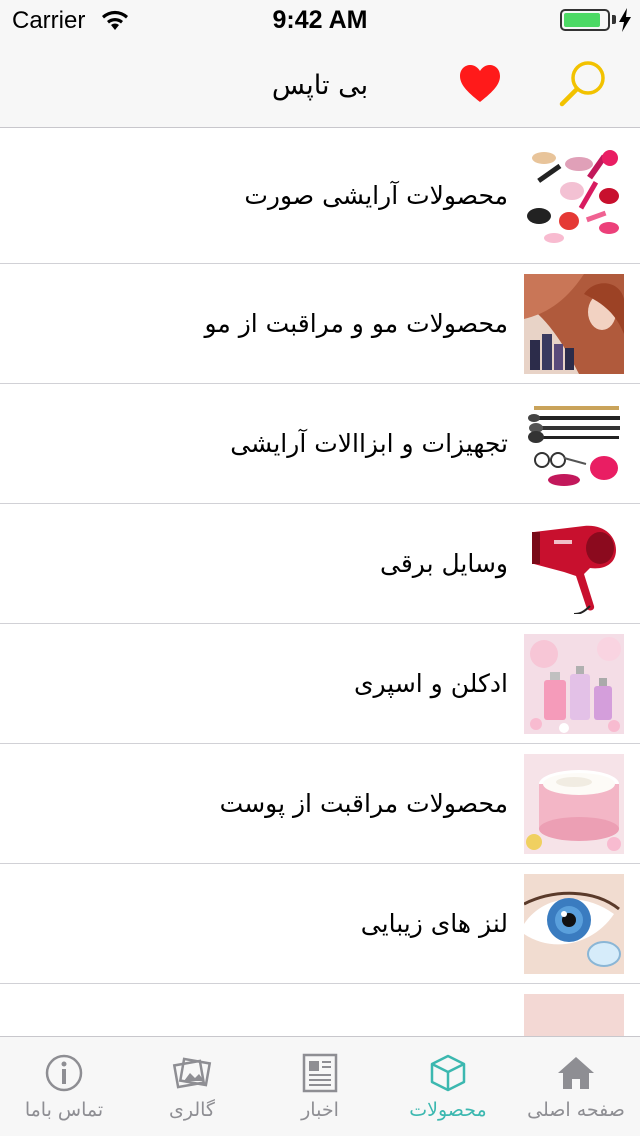 This screenshot has width=640, height=1136. What do you see at coordinates (192, 1110) in the screenshot?
I see `tab-label: گالری` at bounding box center [192, 1110].